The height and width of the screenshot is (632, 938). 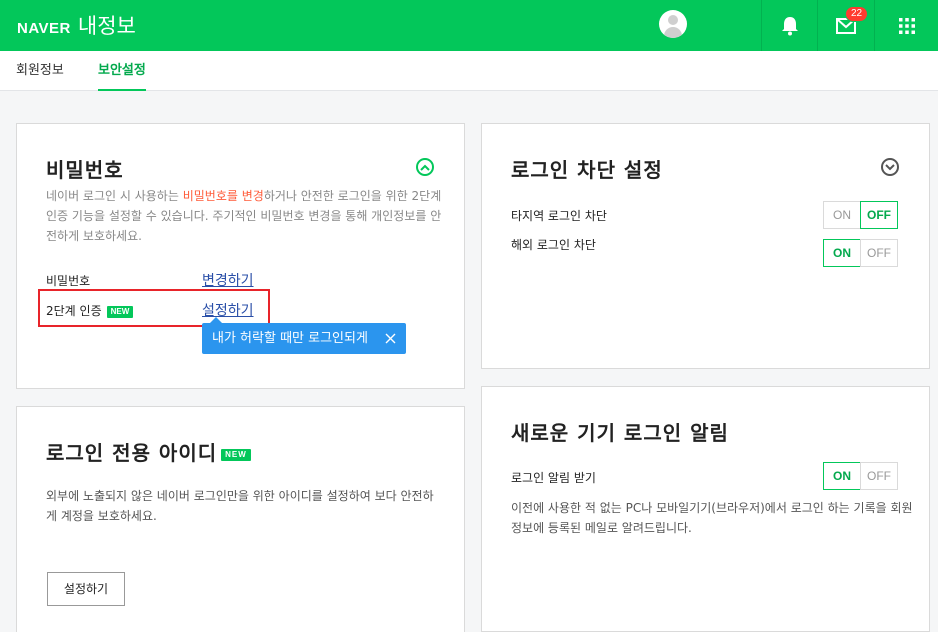 I want to click on close-icon, so click(x=390, y=338).